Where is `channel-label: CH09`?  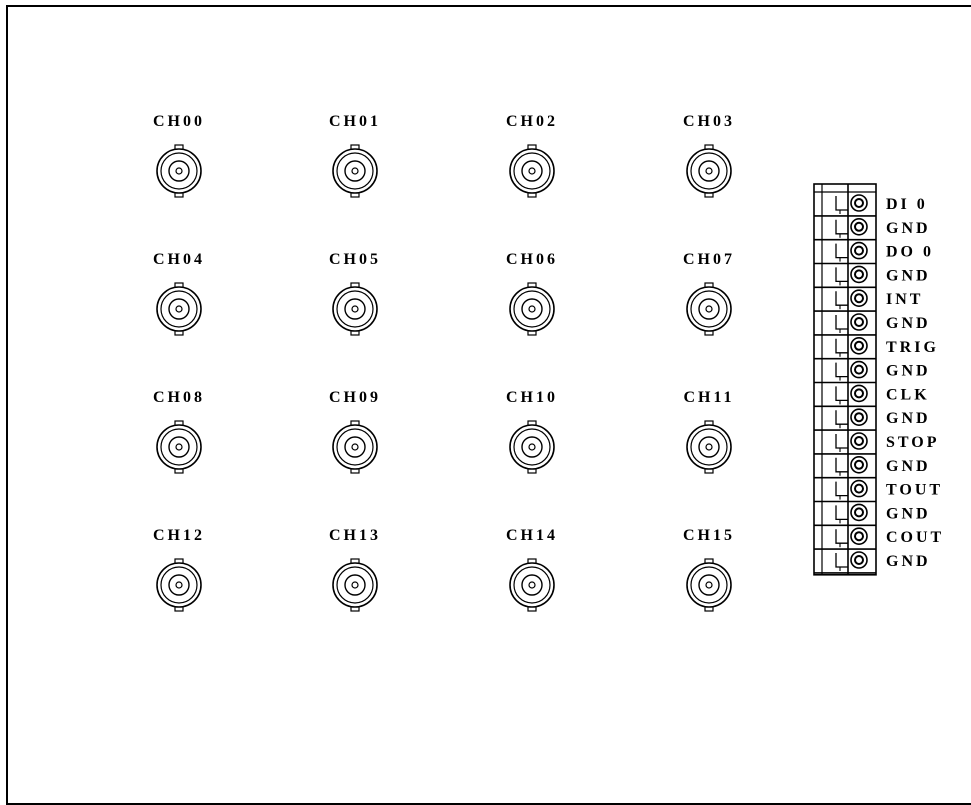 channel-label: CH09 is located at coordinates (355, 397).